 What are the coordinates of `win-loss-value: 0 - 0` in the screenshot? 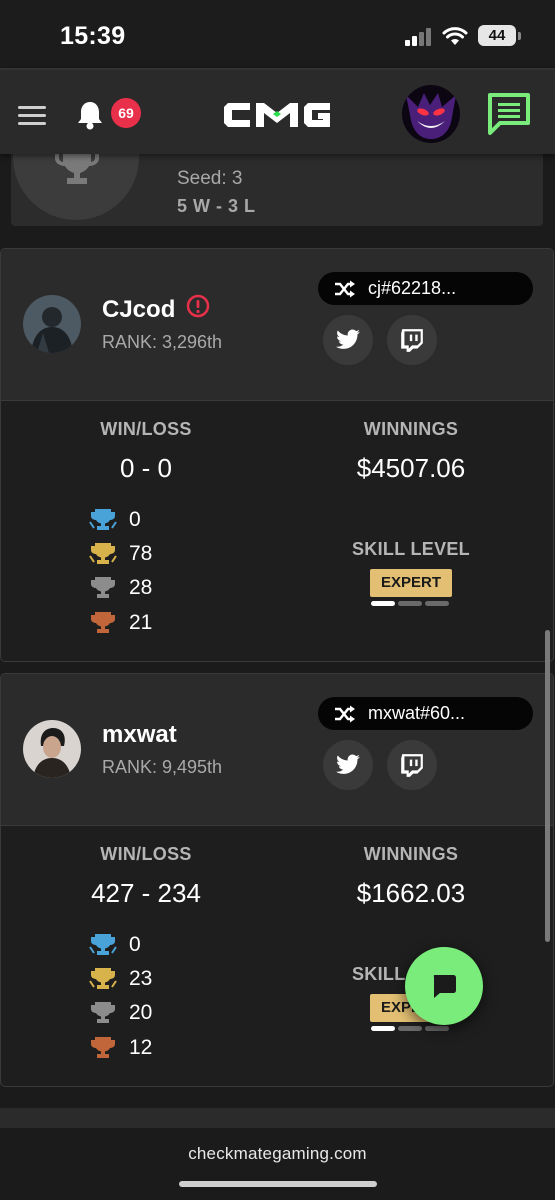 It's located at (146, 468).